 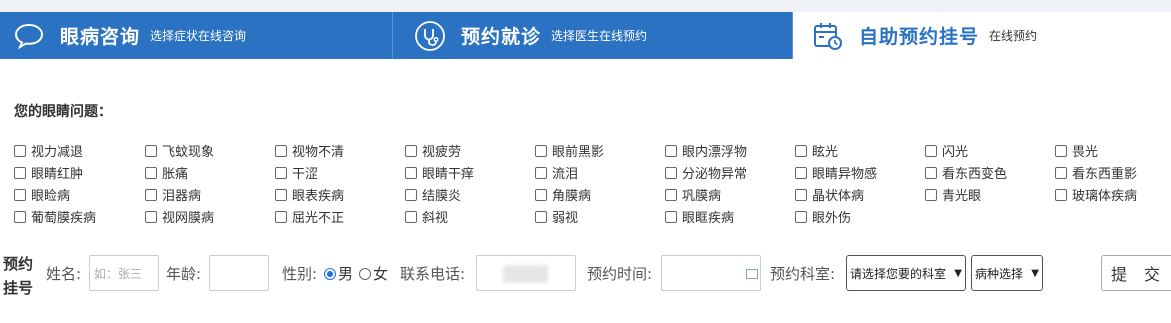 I want to click on symptom-checkbox: 流泪, so click(x=556, y=172).